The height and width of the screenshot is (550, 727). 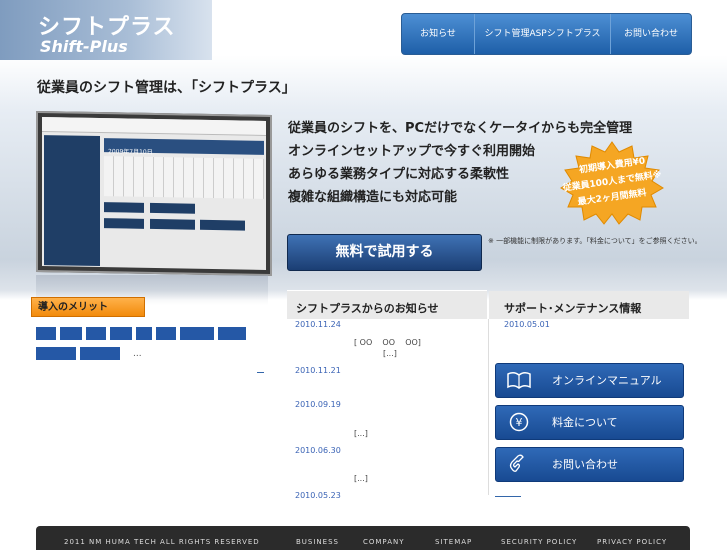 What do you see at coordinates (516, 463) in the screenshot?
I see `phone-icon` at bounding box center [516, 463].